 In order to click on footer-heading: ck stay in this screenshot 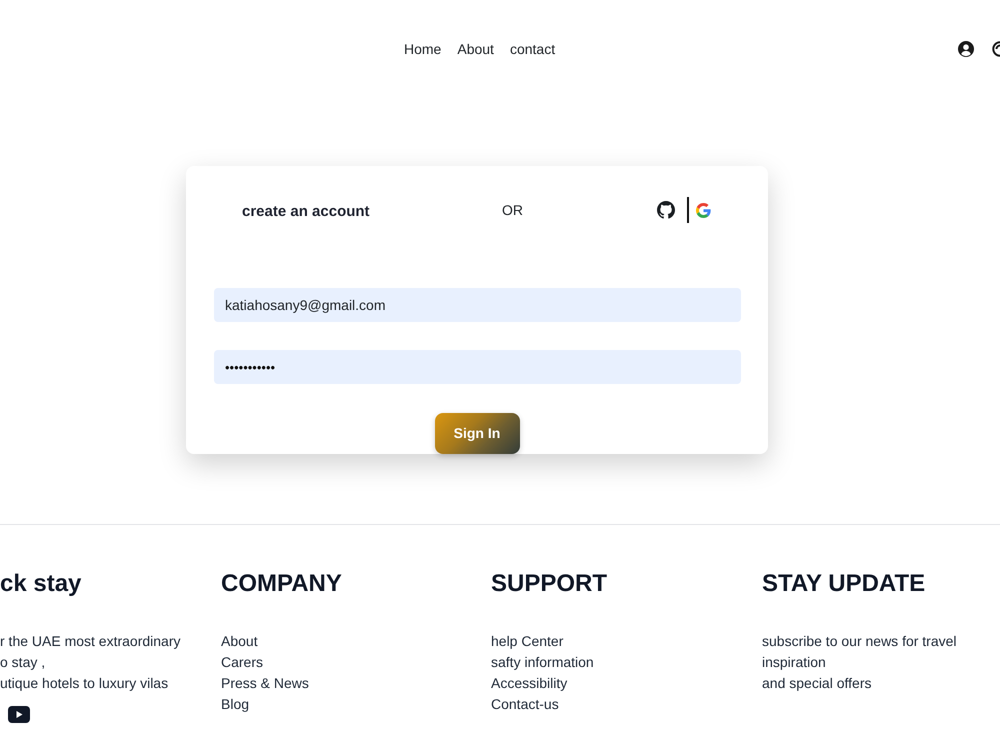, I will do `click(41, 583)`.